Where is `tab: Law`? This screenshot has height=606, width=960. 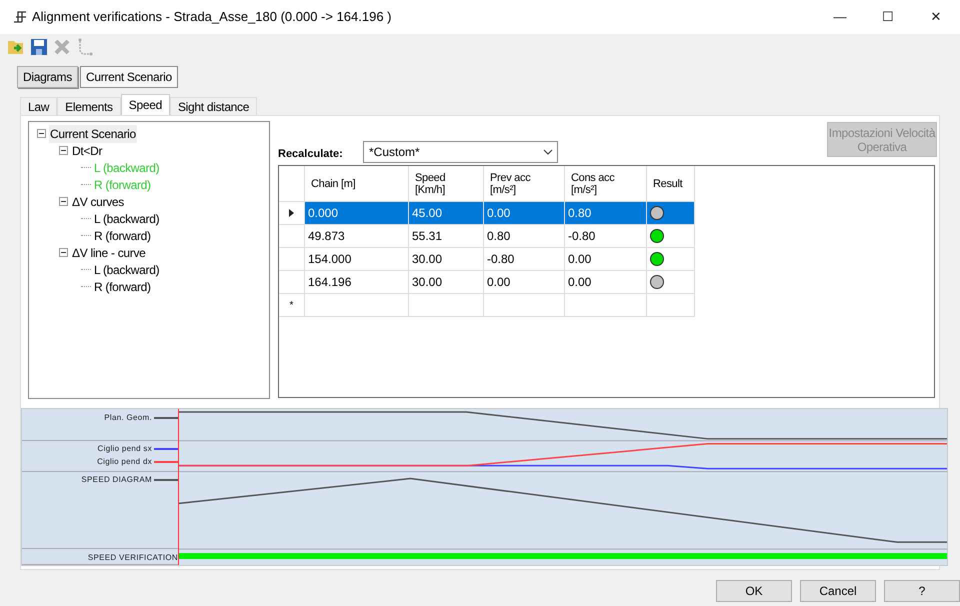
tab: Law is located at coordinates (39, 106).